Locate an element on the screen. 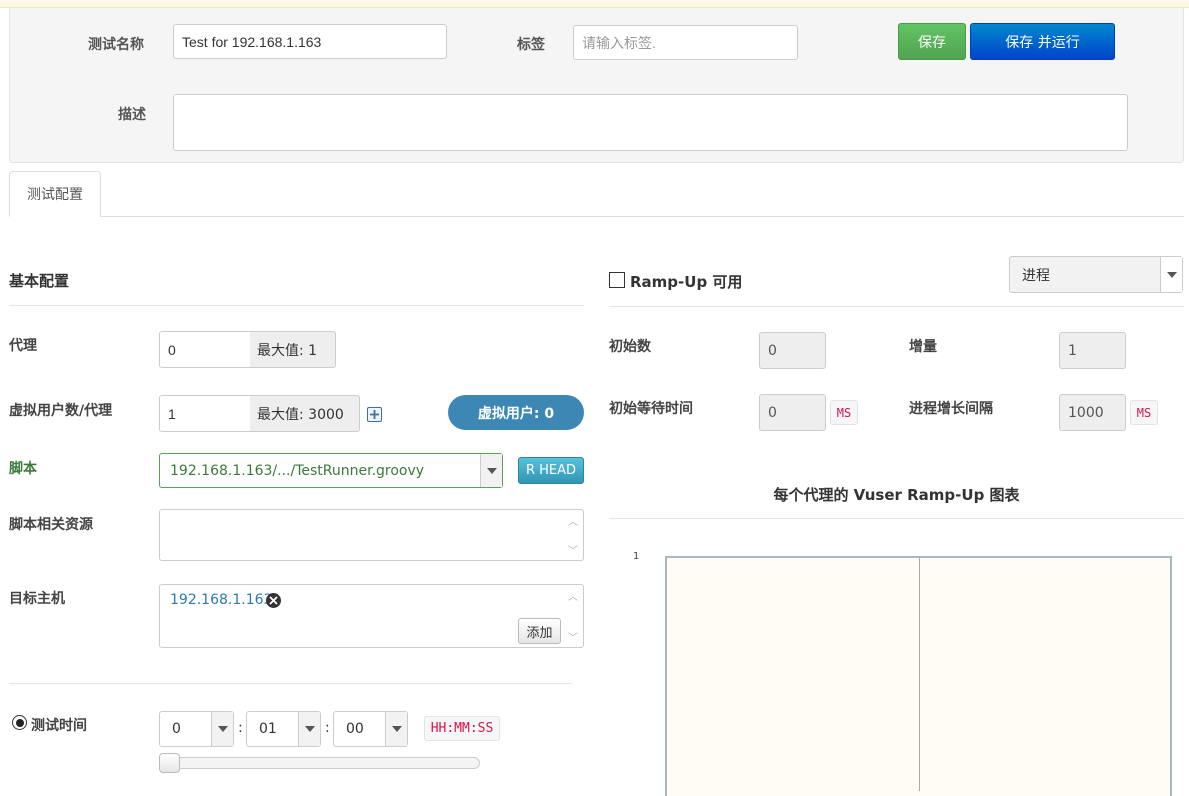 The image size is (1189, 796). notice-strip is located at coordinates (594, 4).